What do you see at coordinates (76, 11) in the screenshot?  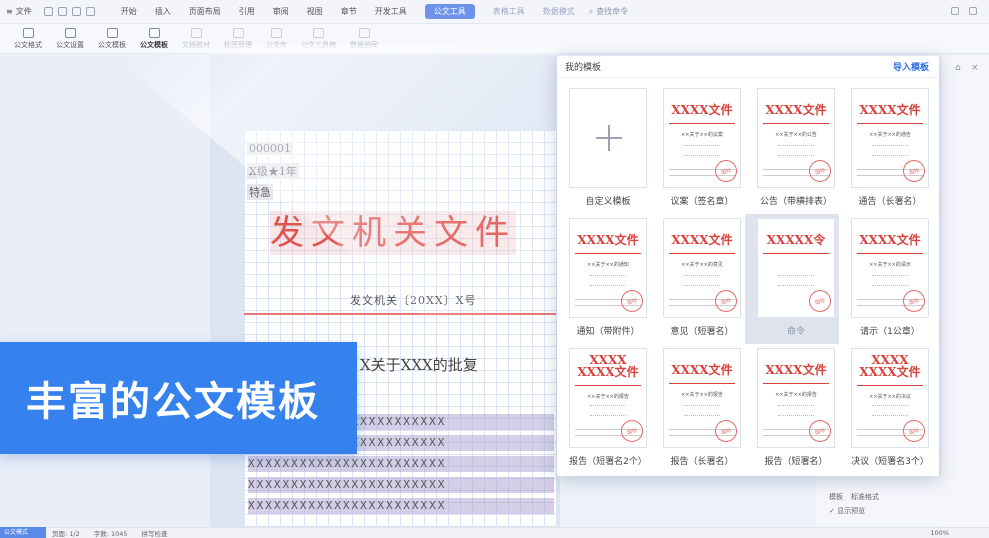 I see `preview-icon` at bounding box center [76, 11].